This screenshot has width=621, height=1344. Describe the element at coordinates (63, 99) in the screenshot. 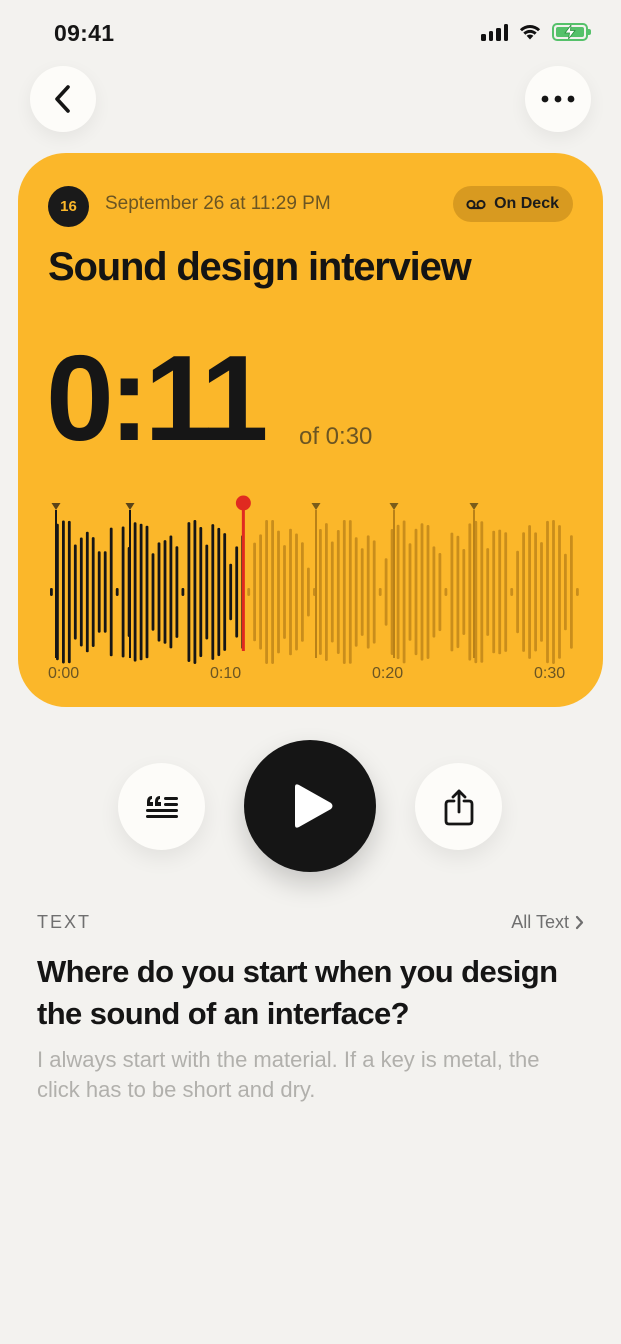

I see `back-button` at that location.